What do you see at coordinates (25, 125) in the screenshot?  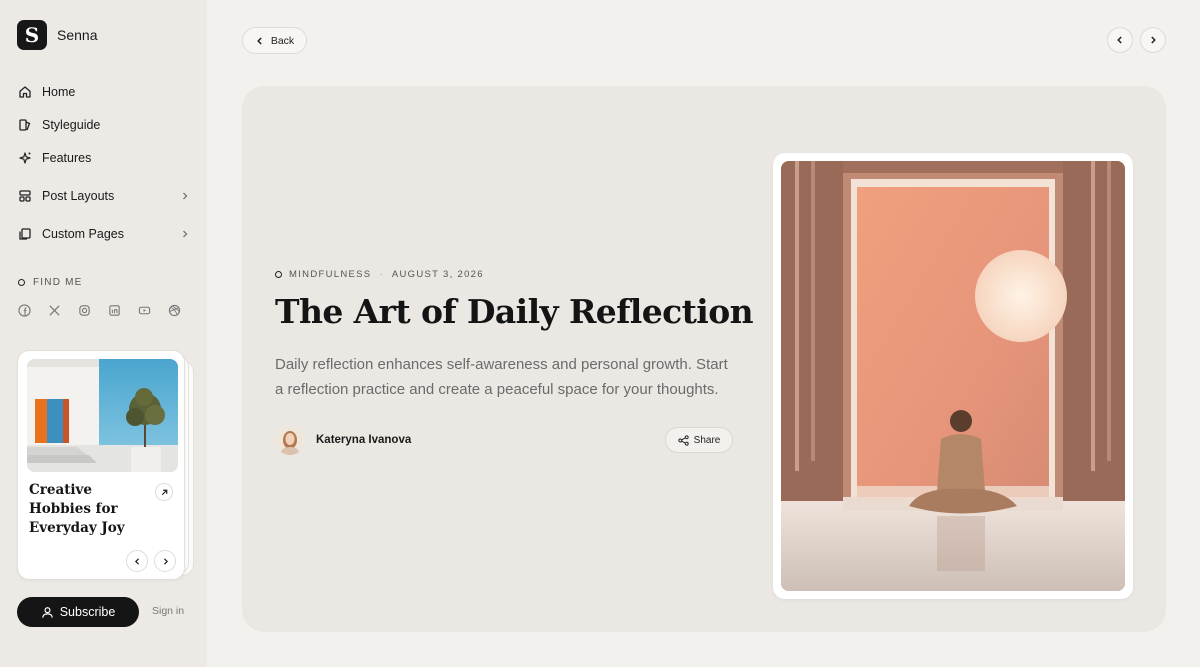 I see `styleguide-icon` at bounding box center [25, 125].